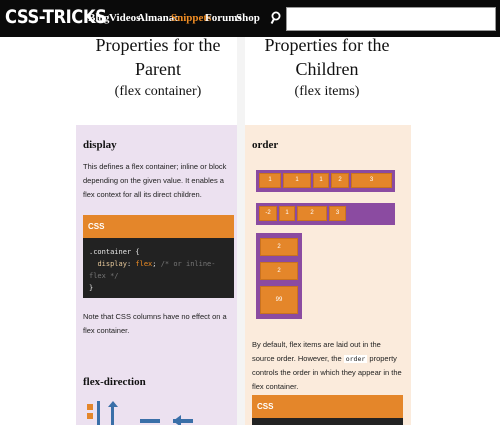 The image size is (500, 425). I want to click on order-demo-row-2: -2 1 2 3, so click(325, 214).